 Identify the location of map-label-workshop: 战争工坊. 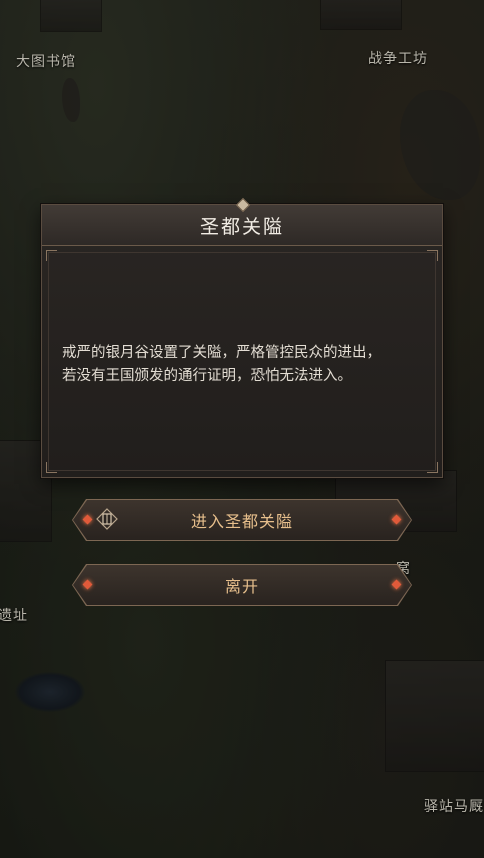
(398, 58).